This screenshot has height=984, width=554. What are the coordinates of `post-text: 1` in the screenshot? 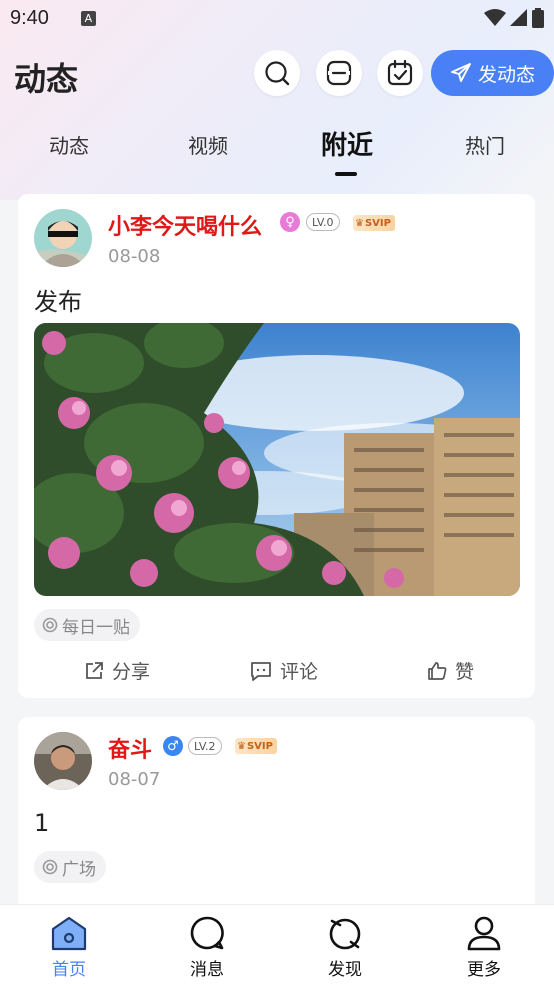 It's located at (42, 823).